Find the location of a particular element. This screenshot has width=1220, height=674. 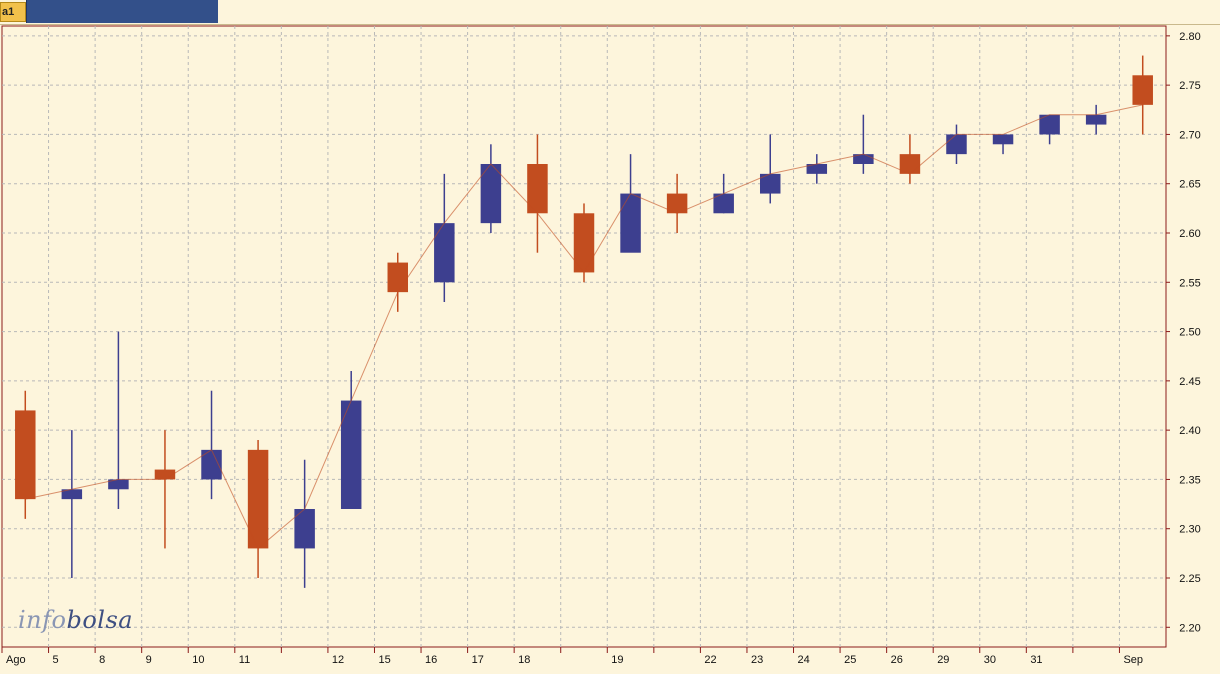

x-tick-label: 22 is located at coordinates (710, 660).